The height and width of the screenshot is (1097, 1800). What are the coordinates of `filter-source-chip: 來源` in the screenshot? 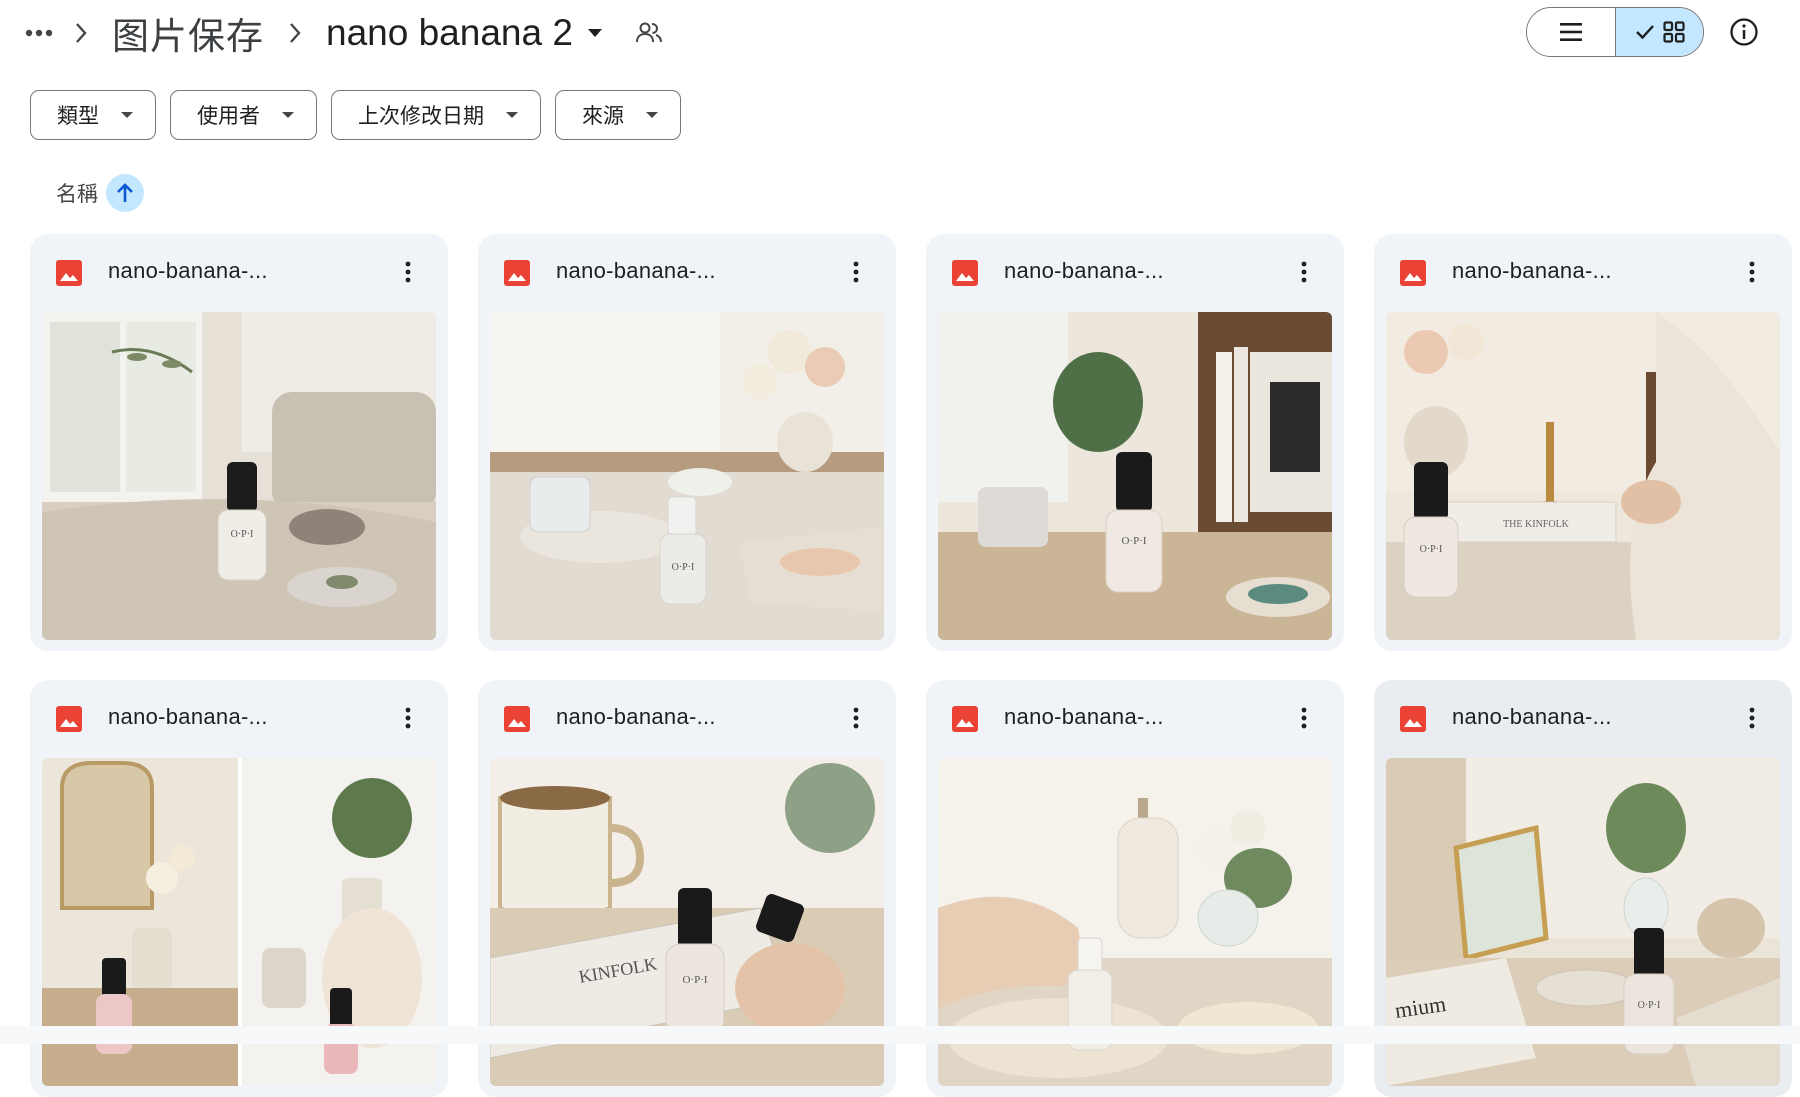 It's located at (618, 115).